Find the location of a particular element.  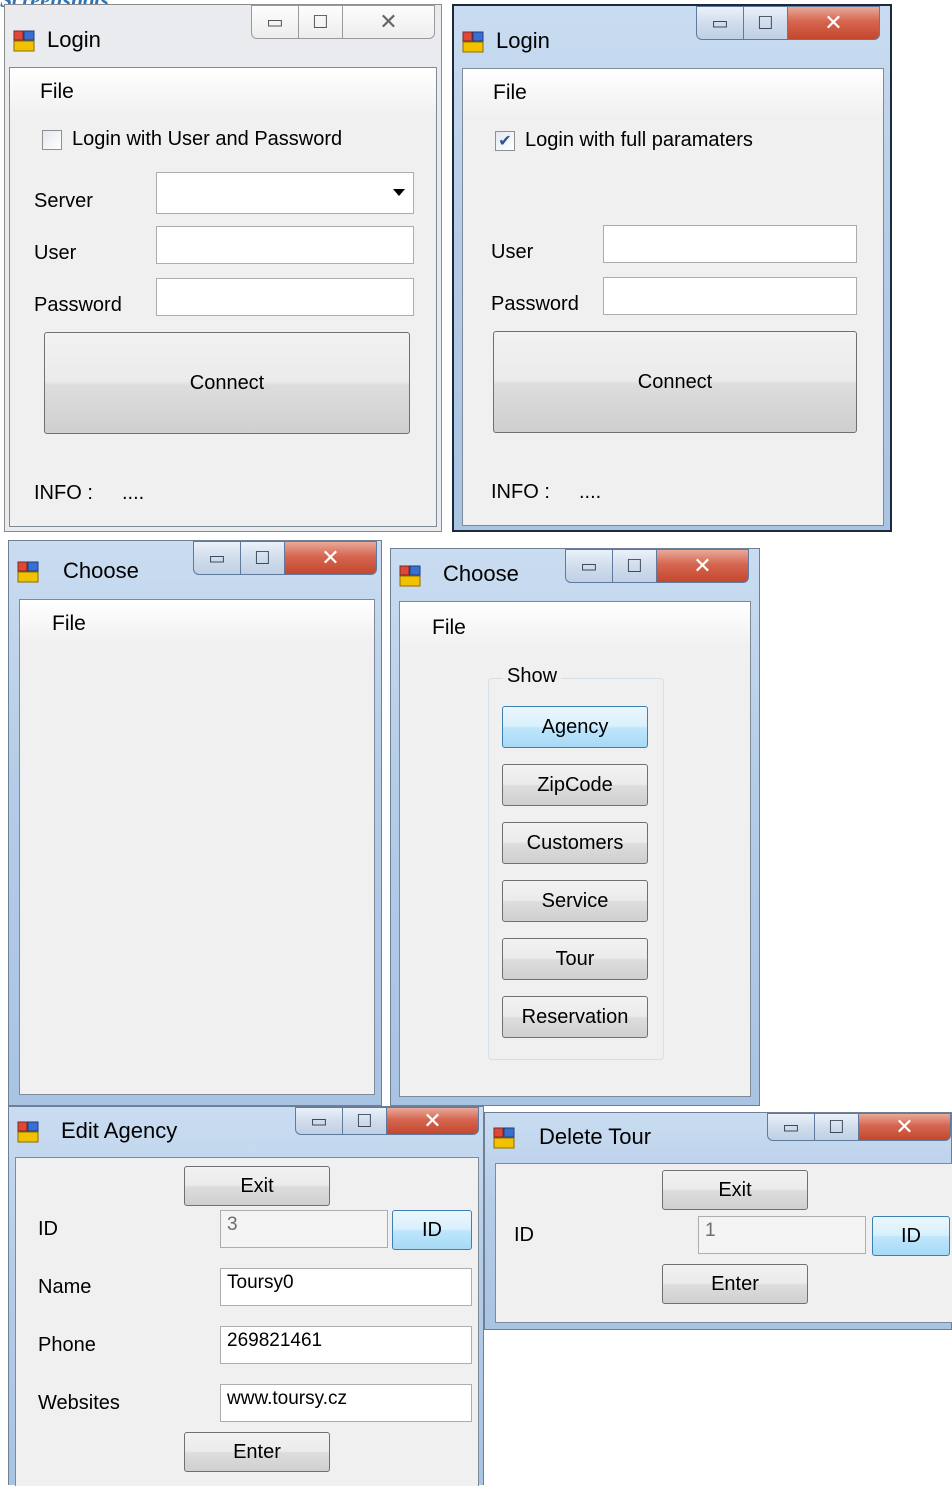

login-mode-checkbox: ✔ is located at coordinates (505, 141).